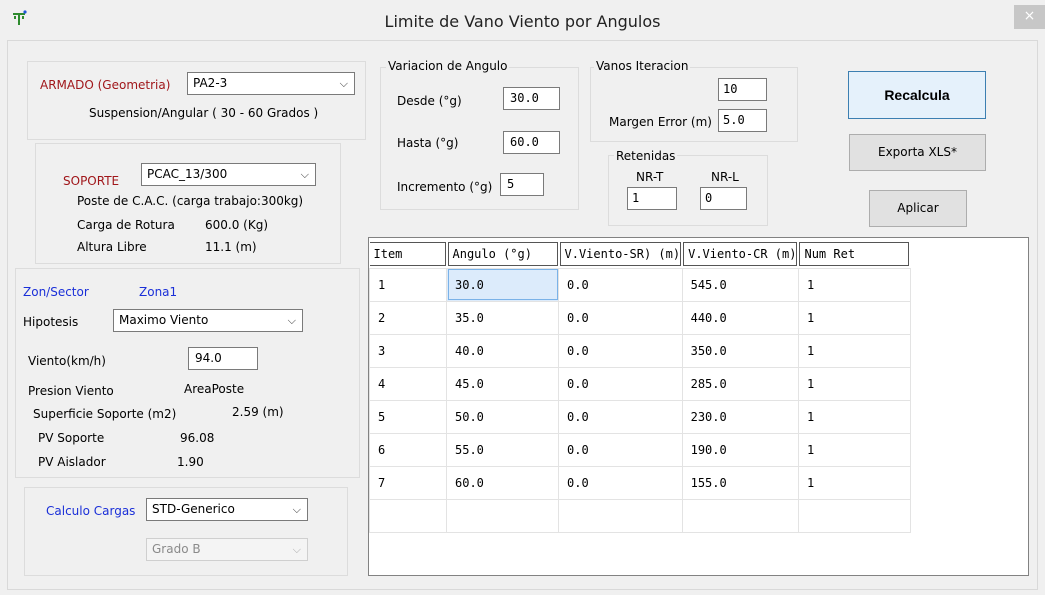 The width and height of the screenshot is (1045, 595). I want to click on cell-item: 1, so click(408, 284).